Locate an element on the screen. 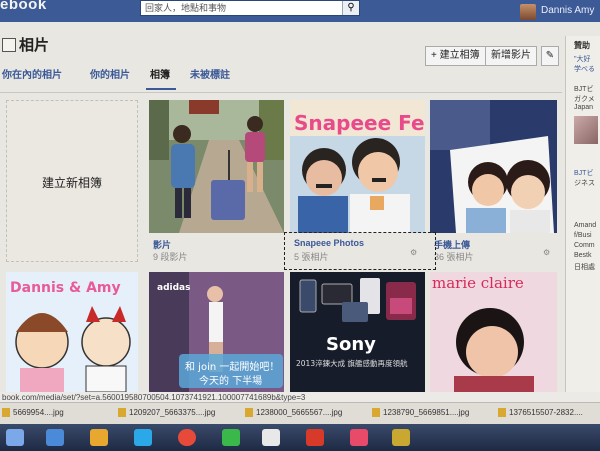  album-count: 9 段影片 is located at coordinates (170, 257).